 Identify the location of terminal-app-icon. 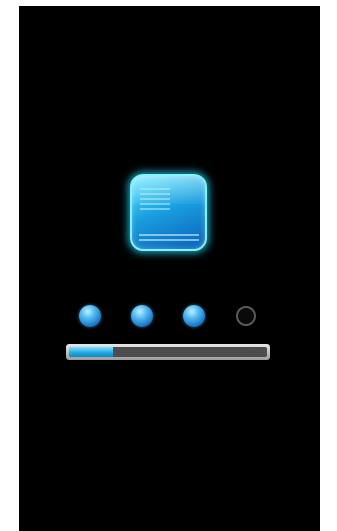
(168, 212).